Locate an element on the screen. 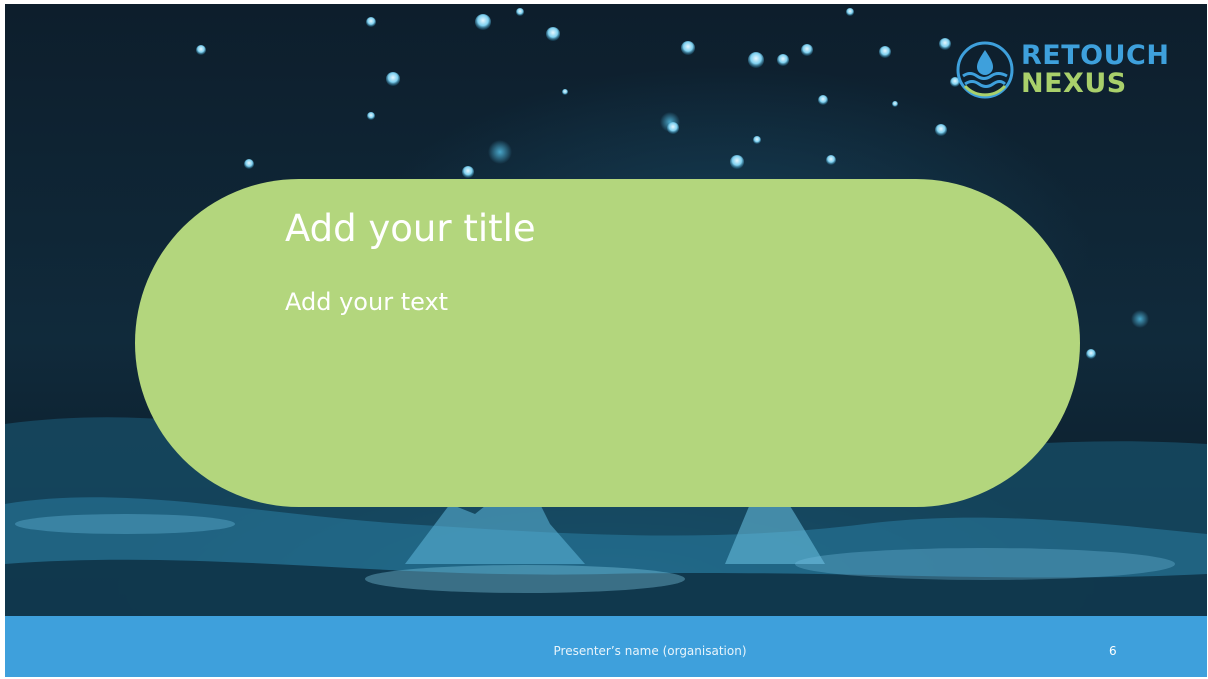  logo-word-retouch: RETOUCH is located at coordinates (1095, 55).